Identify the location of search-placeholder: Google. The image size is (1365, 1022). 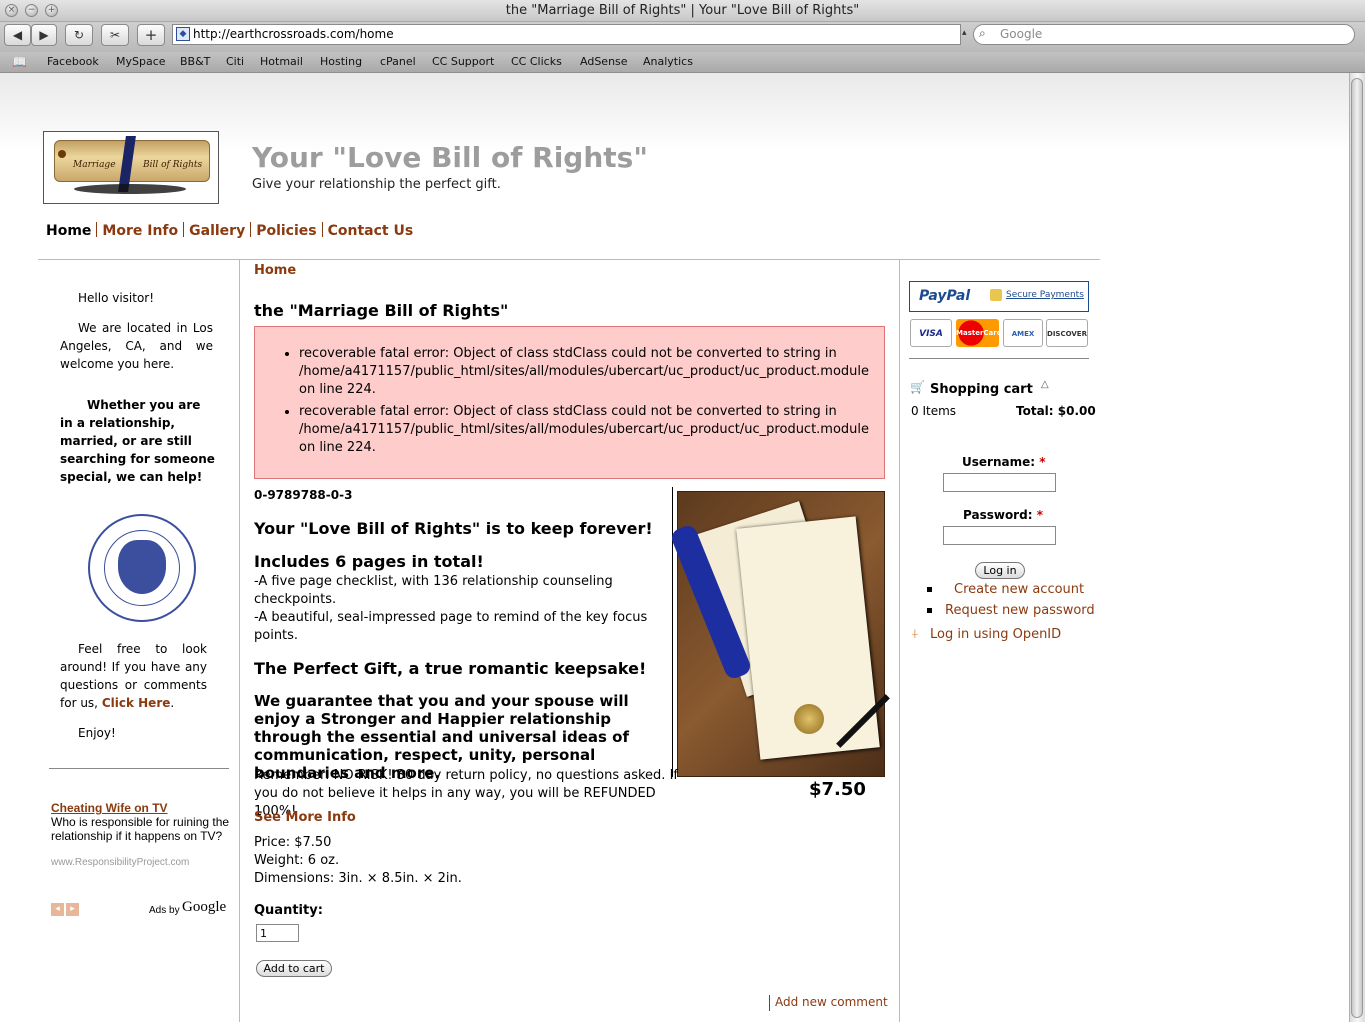
(1021, 34).